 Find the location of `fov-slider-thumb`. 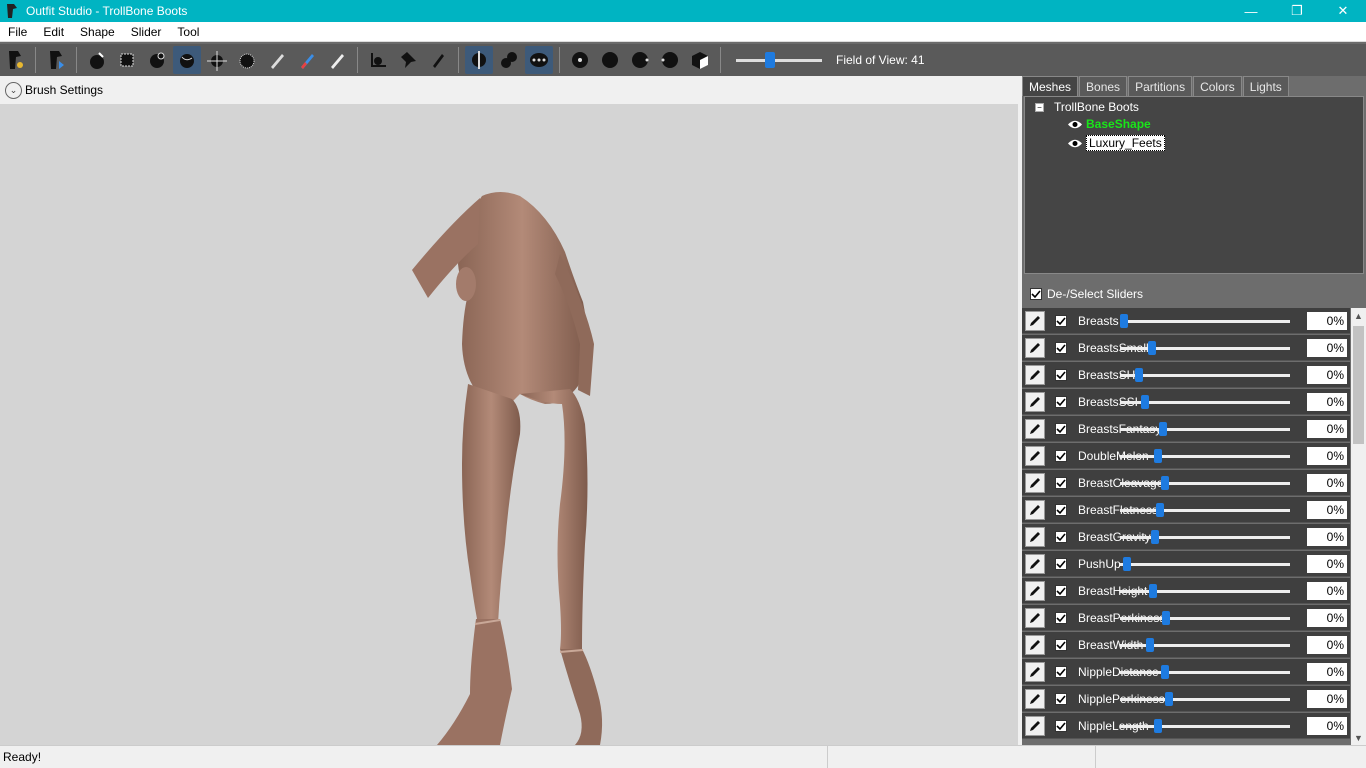

fov-slider-thumb is located at coordinates (770, 60).